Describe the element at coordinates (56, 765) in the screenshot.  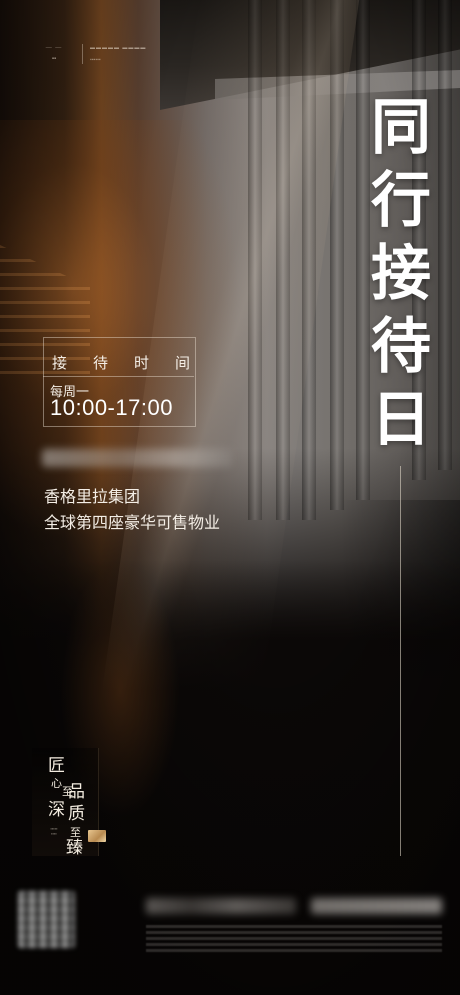
I see `seal-char: 匠` at that location.